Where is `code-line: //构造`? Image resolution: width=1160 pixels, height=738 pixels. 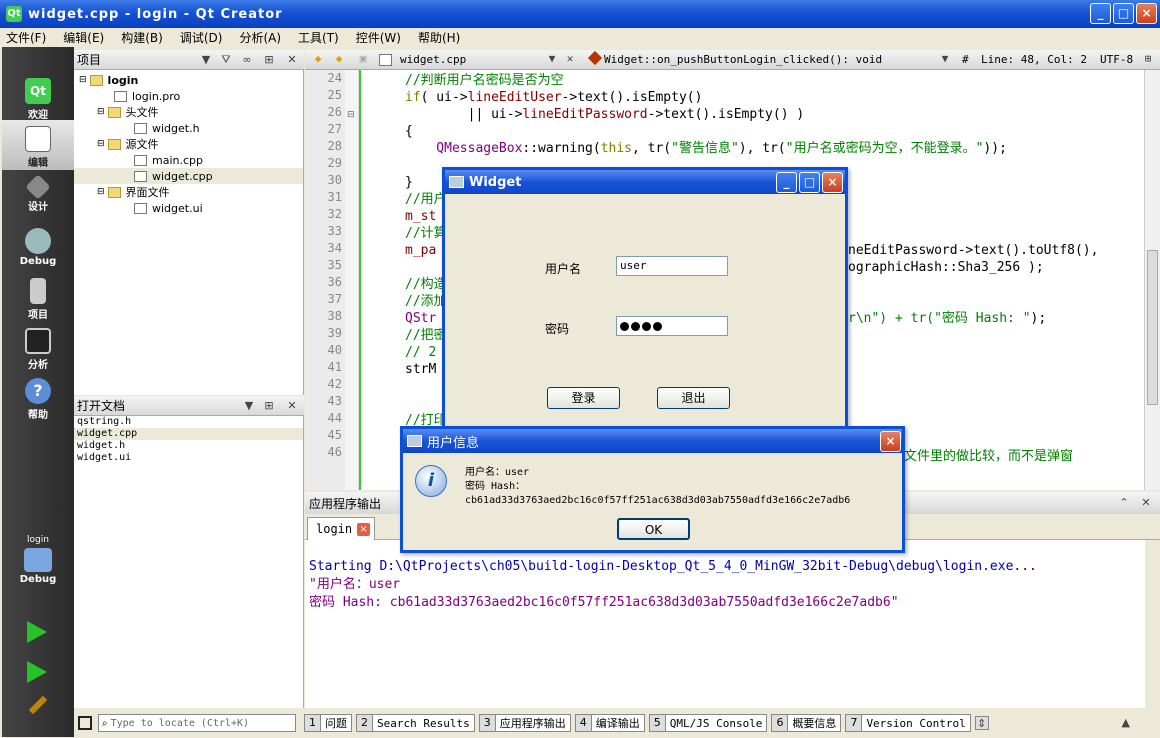 code-line: //构造 is located at coordinates (426, 284).